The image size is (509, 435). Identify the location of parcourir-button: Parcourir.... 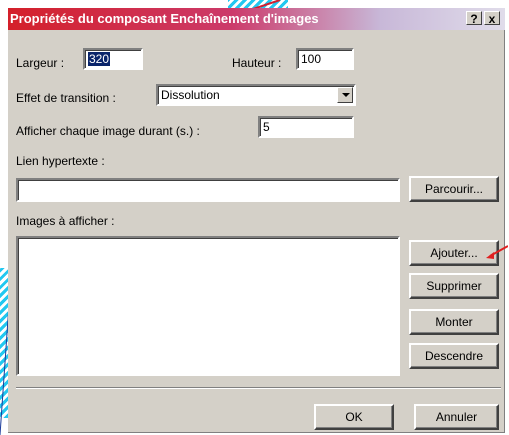
(454, 189).